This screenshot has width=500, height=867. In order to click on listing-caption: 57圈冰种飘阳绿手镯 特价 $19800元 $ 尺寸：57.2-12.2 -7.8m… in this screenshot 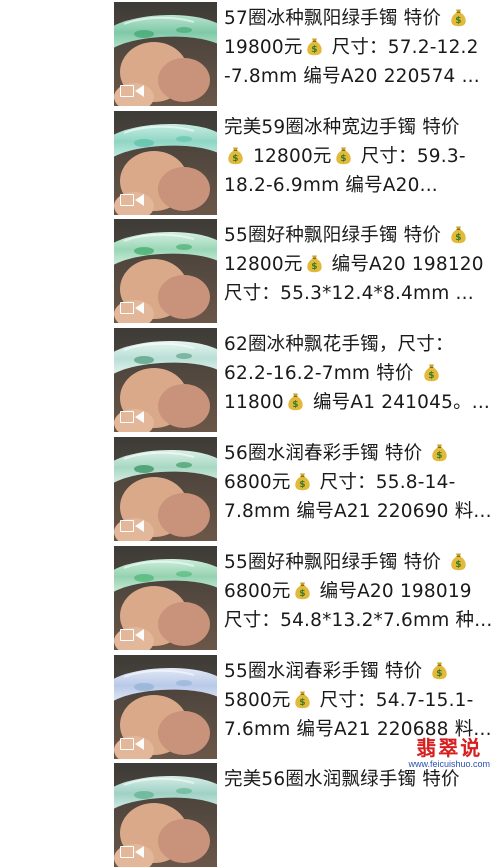, I will do `click(360, 47)`.